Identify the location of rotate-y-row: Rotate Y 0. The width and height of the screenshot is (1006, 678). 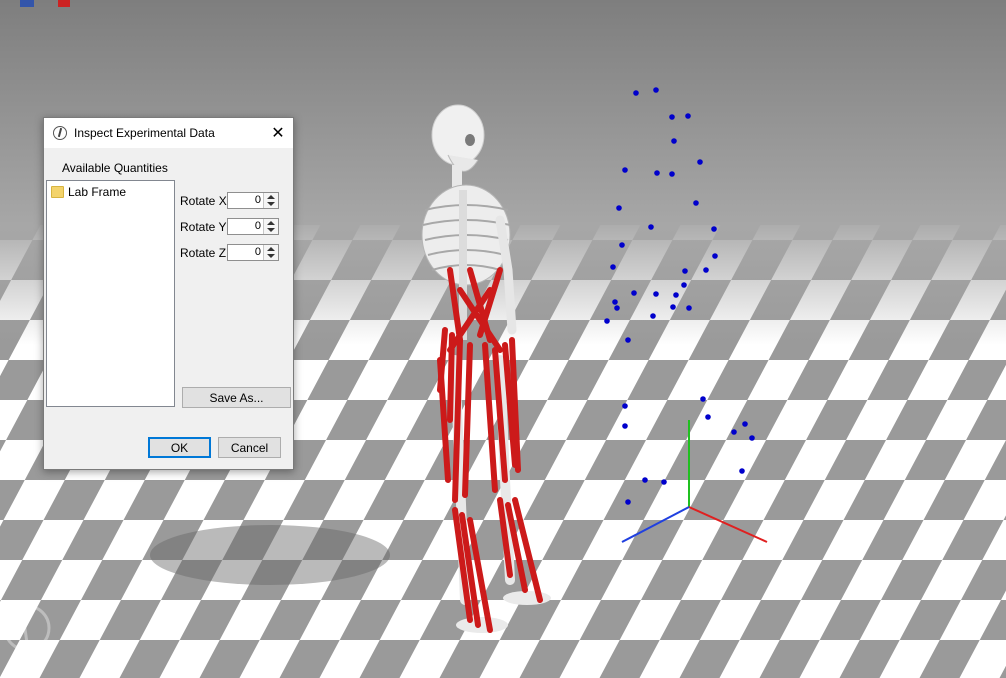
(229, 226).